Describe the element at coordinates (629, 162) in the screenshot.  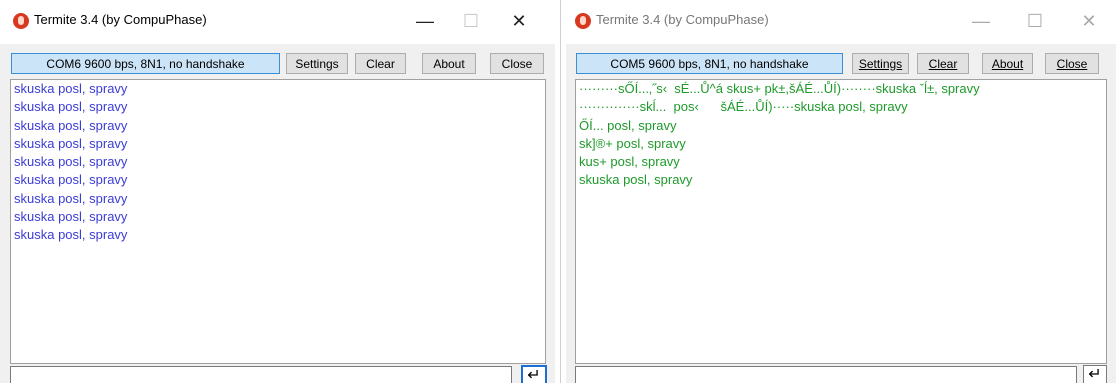
I see `output-line: kus+ posl, spravy` at that location.